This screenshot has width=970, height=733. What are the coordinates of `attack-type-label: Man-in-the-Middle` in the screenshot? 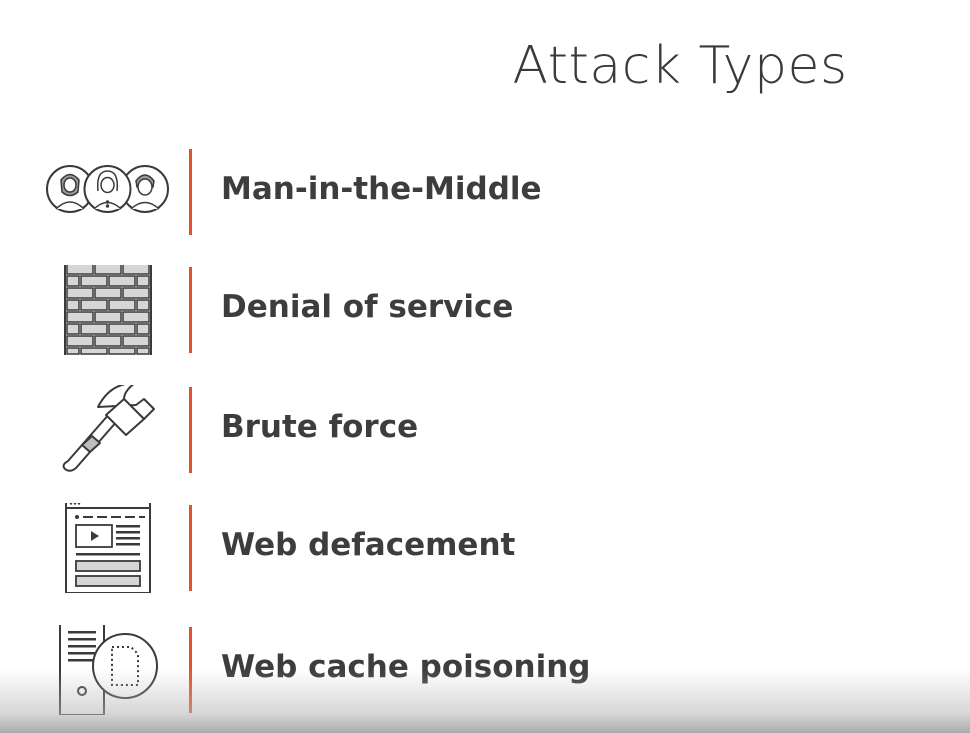 It's located at (381, 189).